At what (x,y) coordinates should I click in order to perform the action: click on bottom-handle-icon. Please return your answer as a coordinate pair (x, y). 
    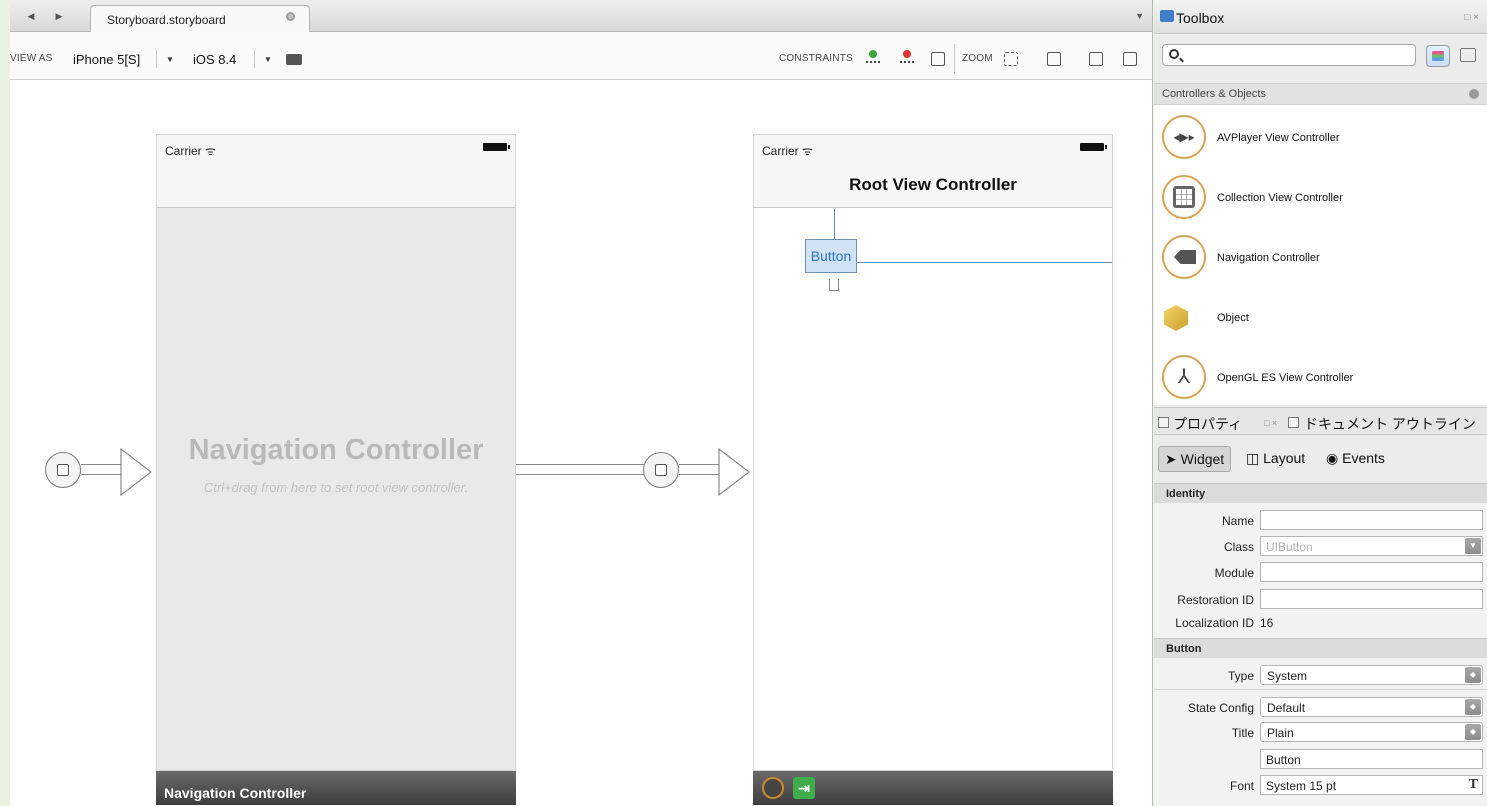
    Looking at the image, I should click on (834, 285).